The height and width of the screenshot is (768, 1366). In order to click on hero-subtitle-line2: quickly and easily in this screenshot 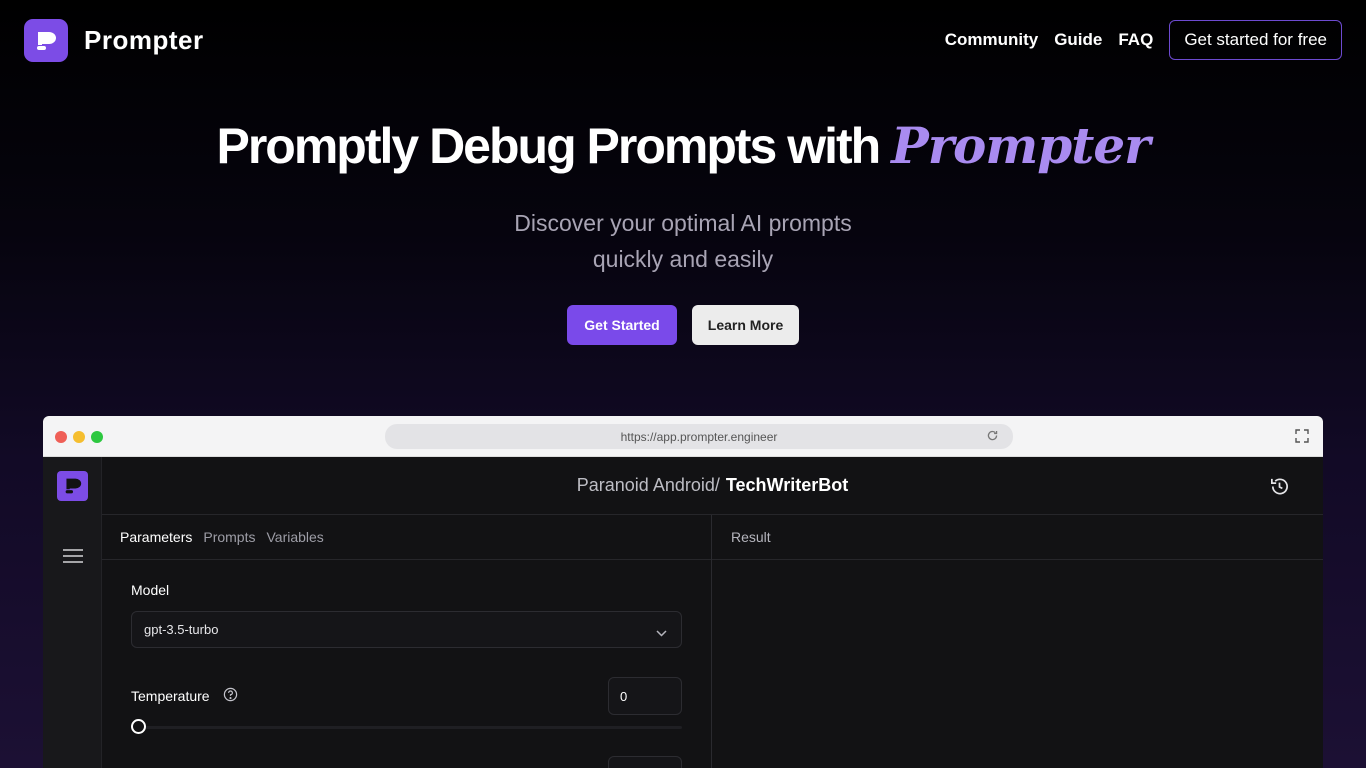, I will do `click(683, 259)`.